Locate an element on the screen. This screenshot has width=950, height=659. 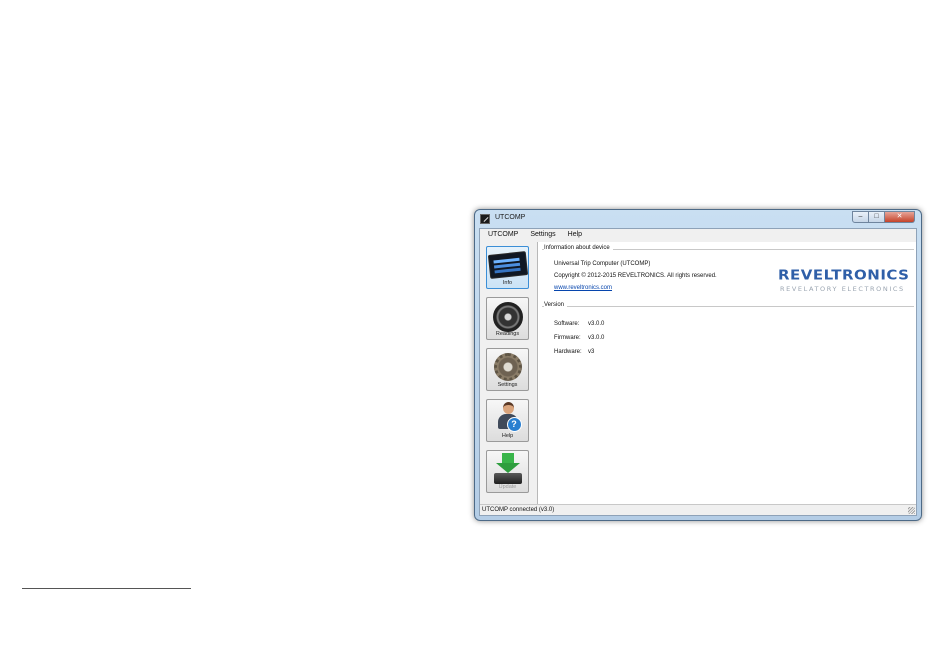
maximize-button: □ is located at coordinates (877, 217).